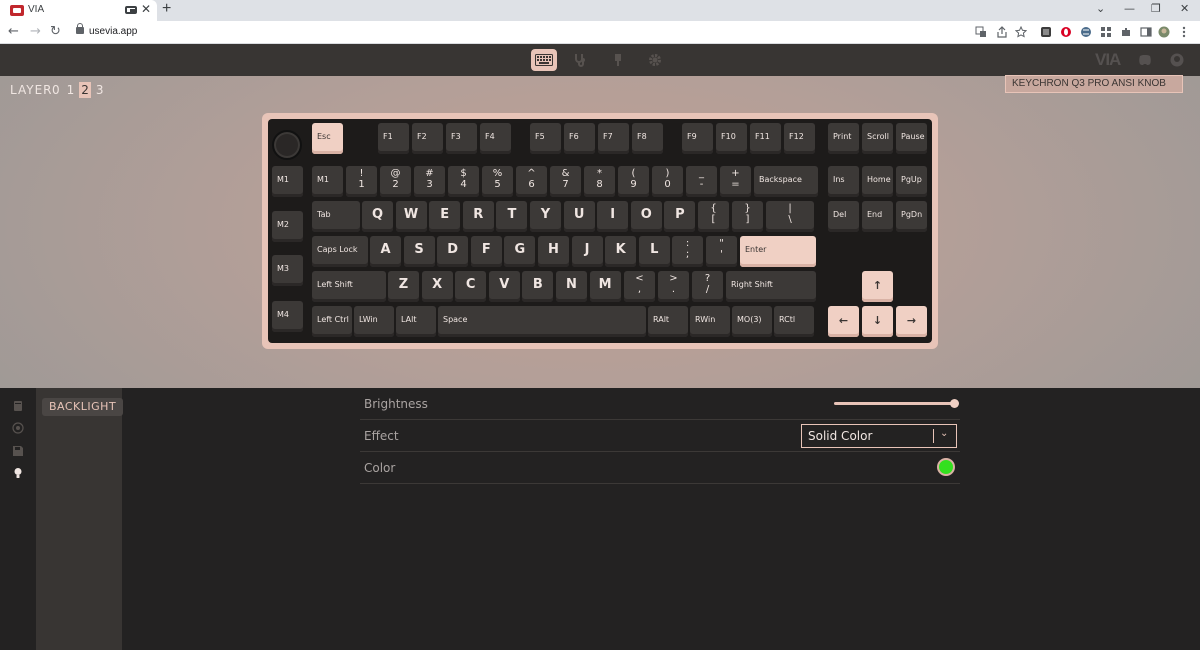 The image size is (1200, 650). Describe the element at coordinates (1100, 8) in the screenshot. I see `chevron-down-icon: ⌄` at that location.